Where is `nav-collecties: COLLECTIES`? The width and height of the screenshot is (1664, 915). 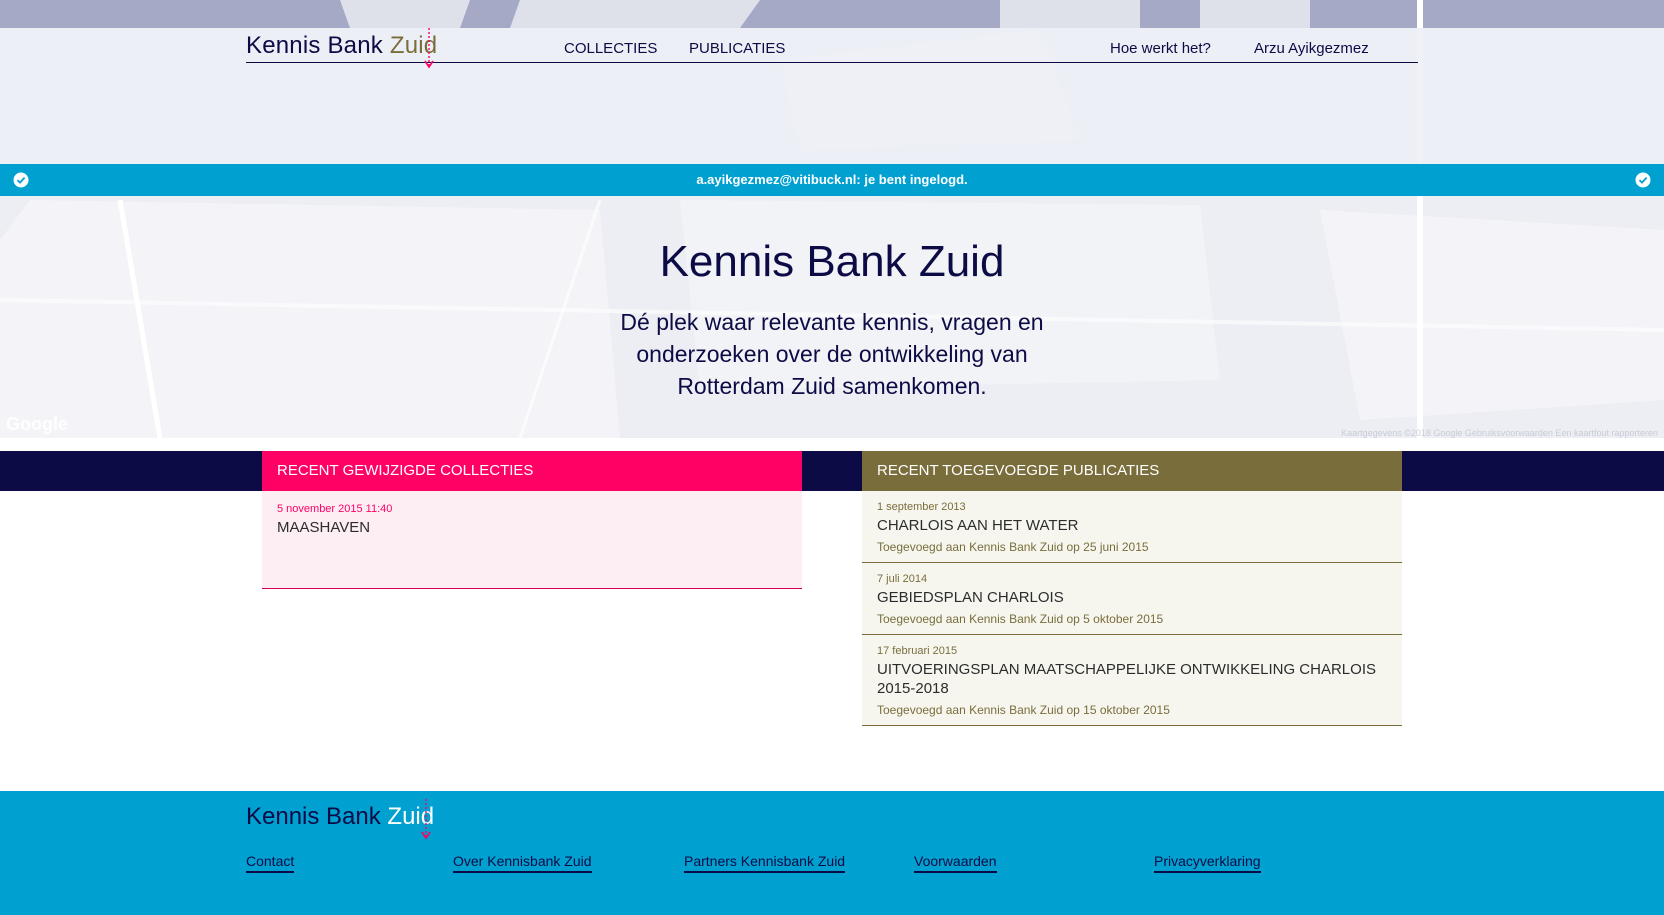
nav-collecties: COLLECTIES is located at coordinates (610, 48).